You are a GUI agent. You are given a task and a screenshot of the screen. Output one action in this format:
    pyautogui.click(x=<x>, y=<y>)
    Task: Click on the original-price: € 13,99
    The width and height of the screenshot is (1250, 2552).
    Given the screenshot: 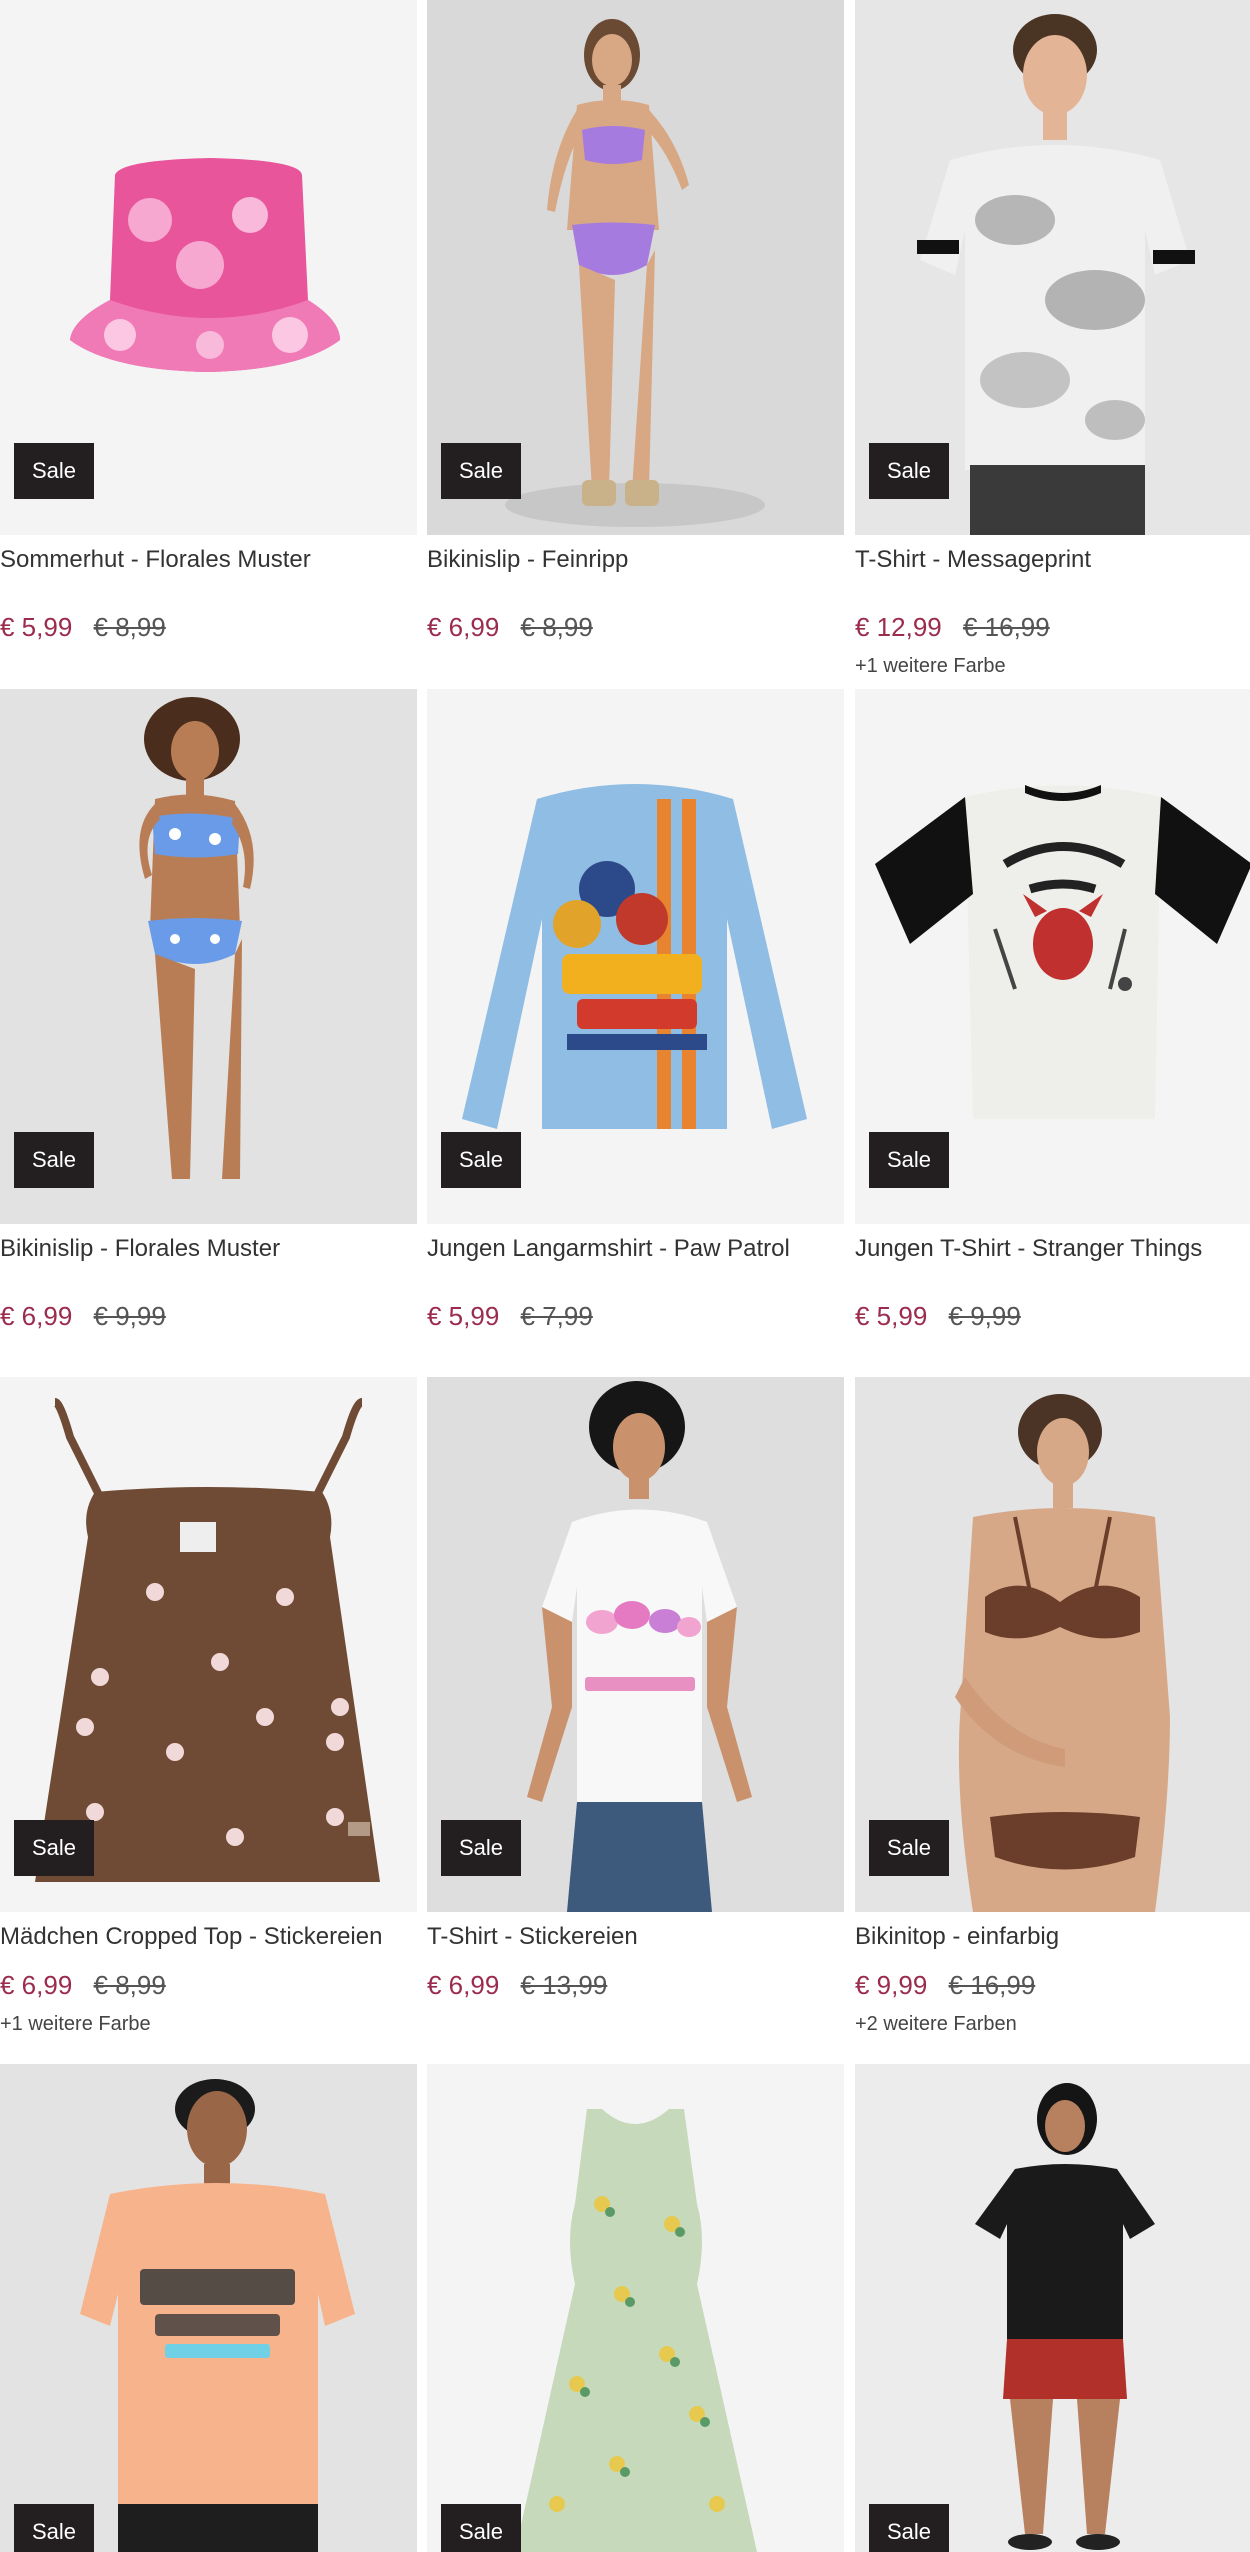 What is the action you would take?
    pyautogui.click(x=564, y=1985)
    